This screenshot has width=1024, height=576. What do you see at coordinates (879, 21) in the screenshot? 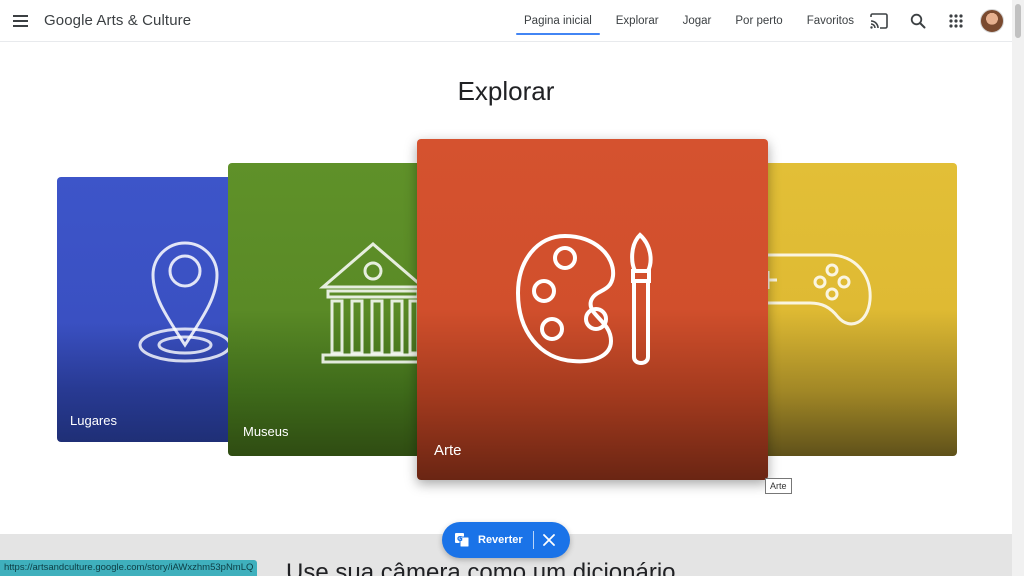
I see `cast-icon` at bounding box center [879, 21].